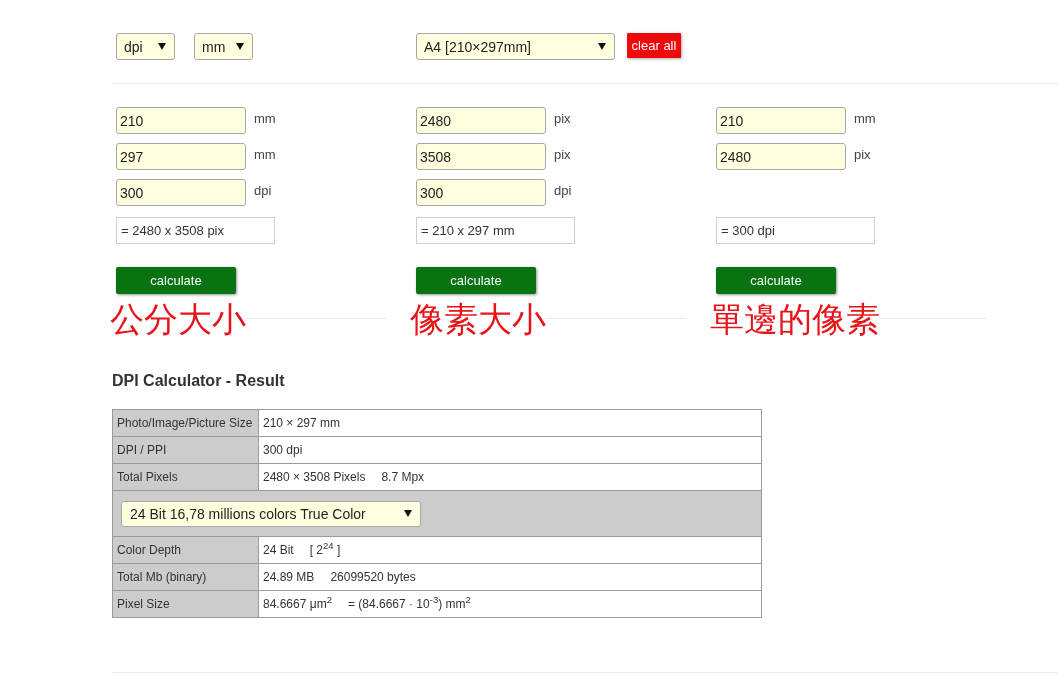  Describe the element at coordinates (297, 604) in the screenshot. I see `row-value: 84.6667 μm$^{2}$` at that location.